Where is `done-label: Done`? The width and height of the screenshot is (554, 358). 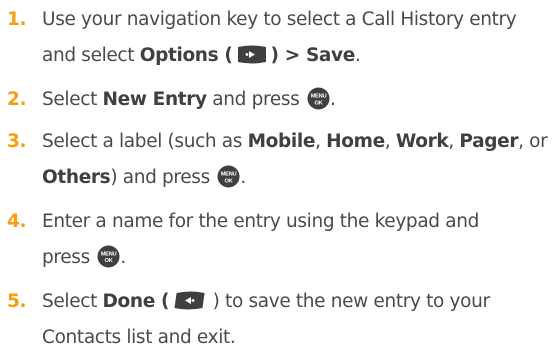
done-label: Done is located at coordinates (129, 301).